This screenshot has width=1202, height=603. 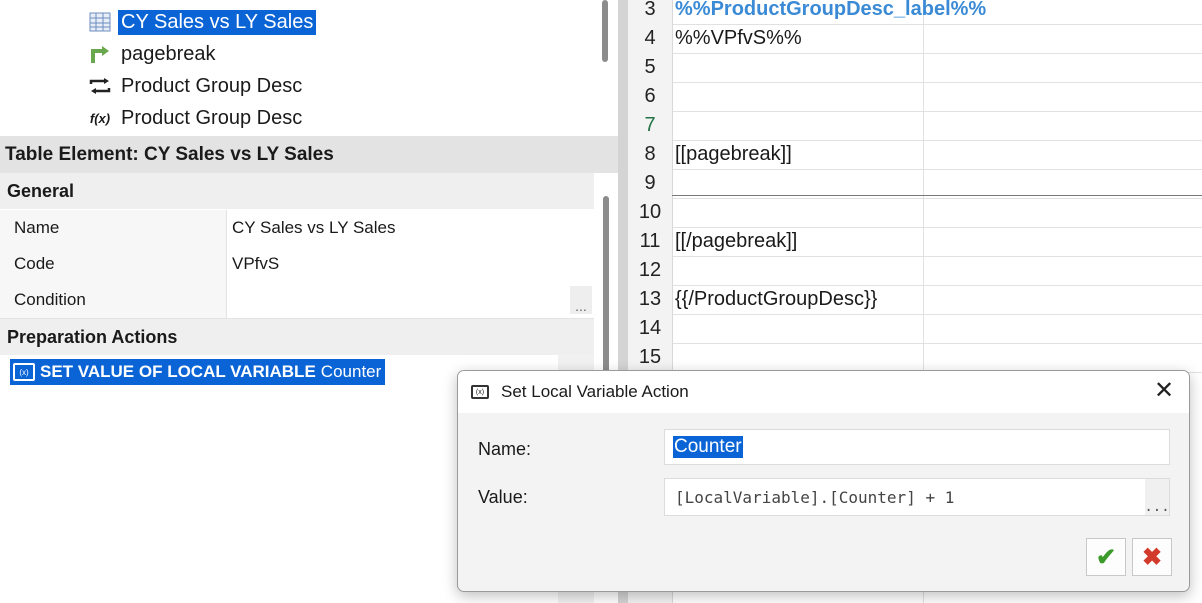 What do you see at coordinates (915, 242) in the screenshot?
I see `sheet-row: 11 [[/pagebreak]]` at bounding box center [915, 242].